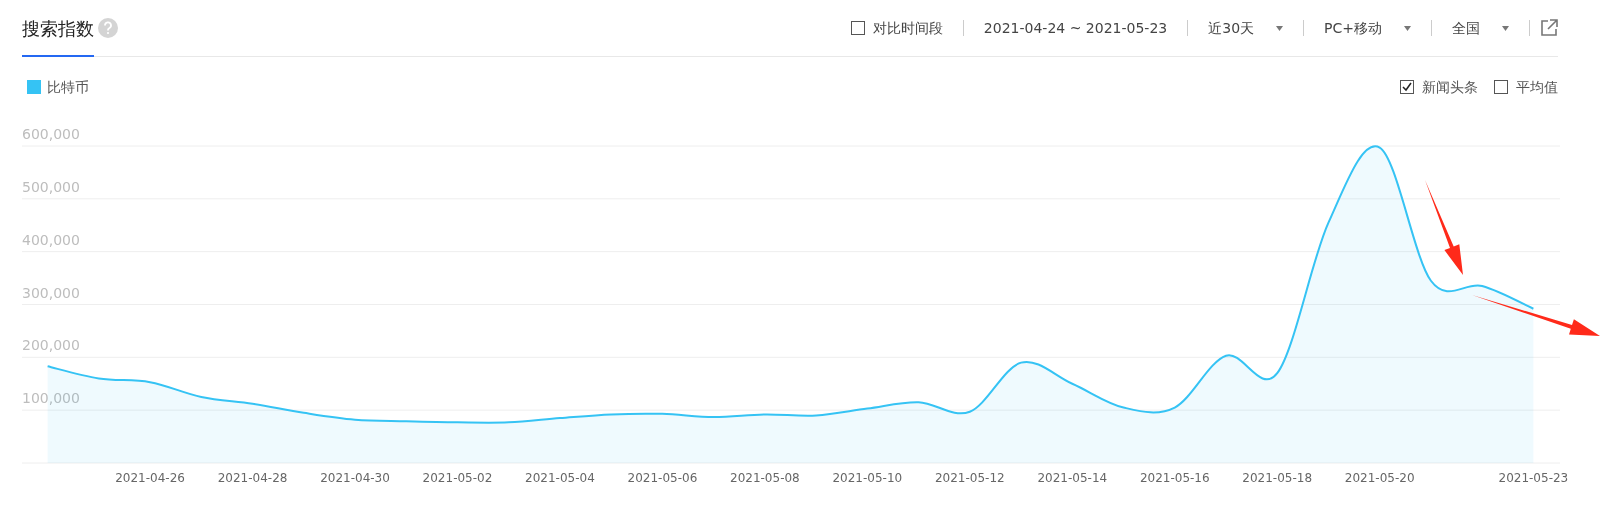 The height and width of the screenshot is (512, 1610). Describe the element at coordinates (1379, 478) in the screenshot. I see `axis-label: 2021-05-20` at that location.